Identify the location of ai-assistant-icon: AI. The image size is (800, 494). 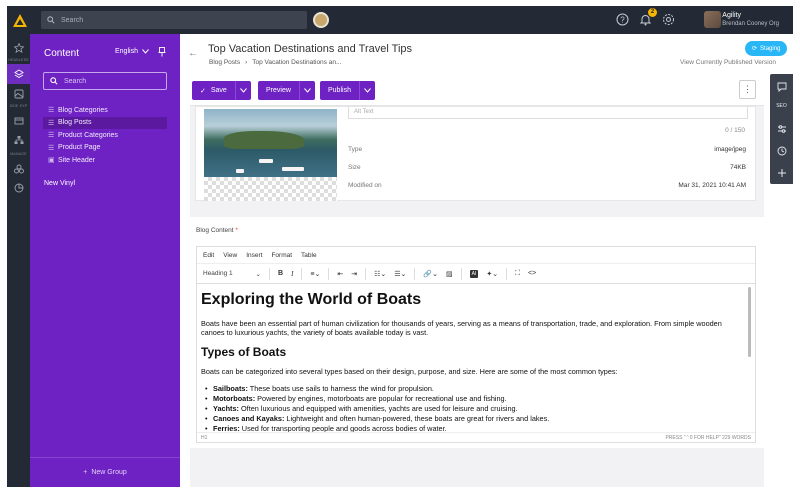
(474, 273).